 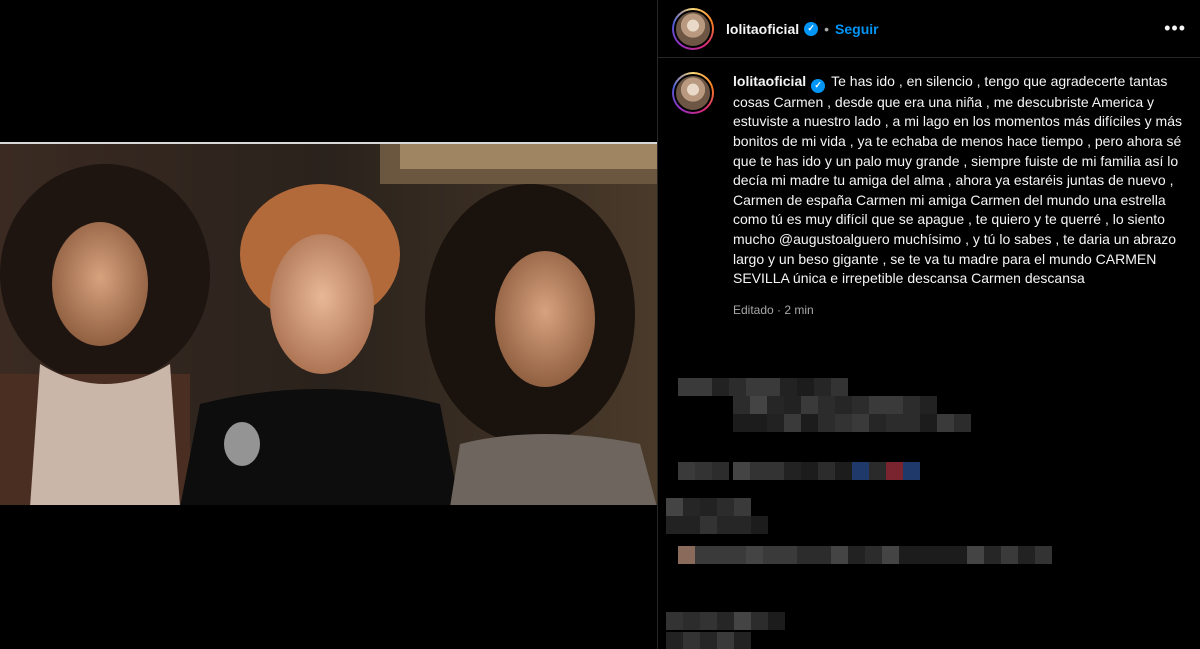 I want to click on more-options-icon: •••, so click(x=1175, y=28).